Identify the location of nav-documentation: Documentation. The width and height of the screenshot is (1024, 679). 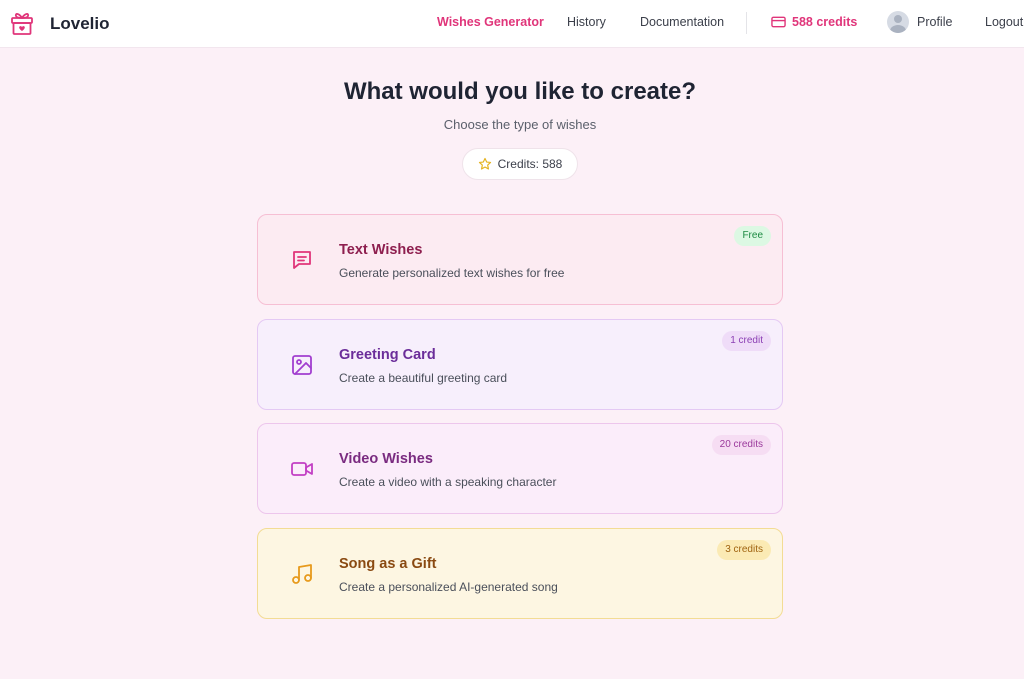
(682, 22).